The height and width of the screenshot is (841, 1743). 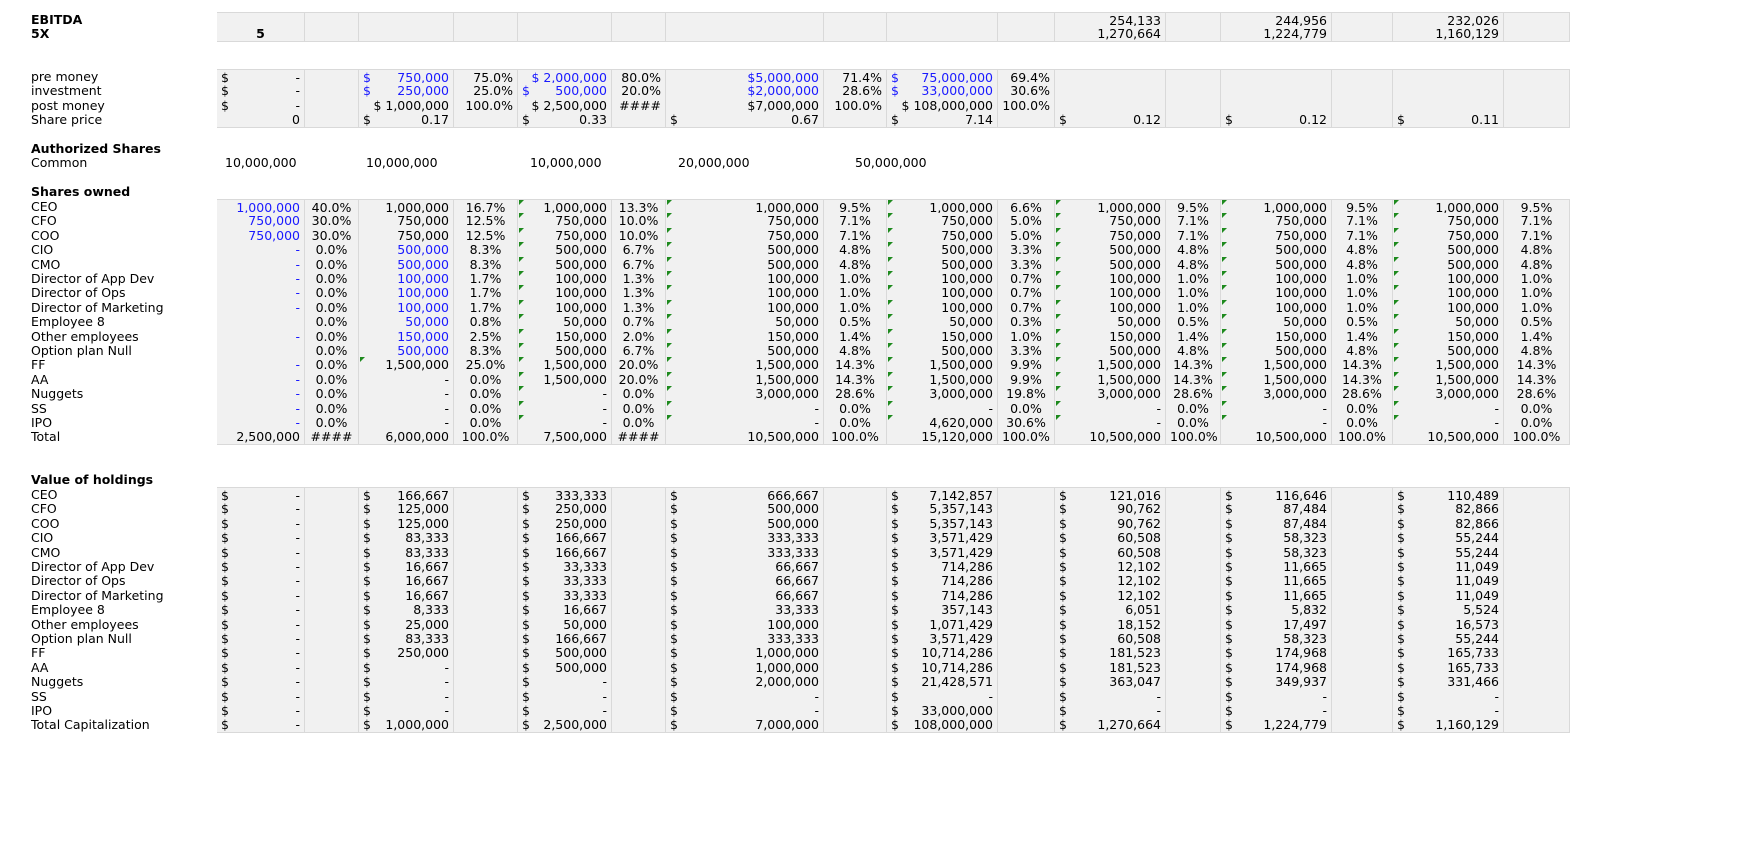 I want to click on share-price-cell: 0, so click(x=261, y=120).